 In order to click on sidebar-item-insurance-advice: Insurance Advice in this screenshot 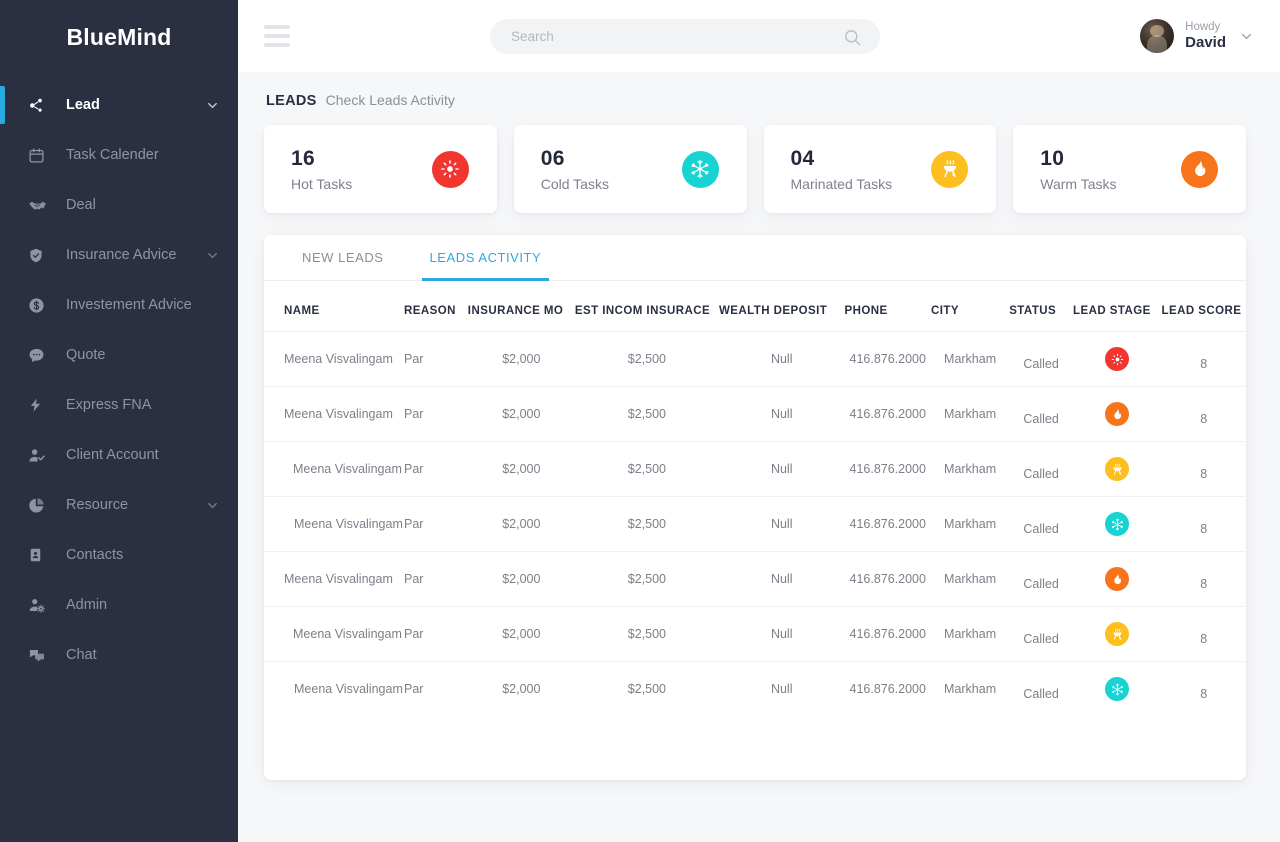, I will do `click(119, 255)`.